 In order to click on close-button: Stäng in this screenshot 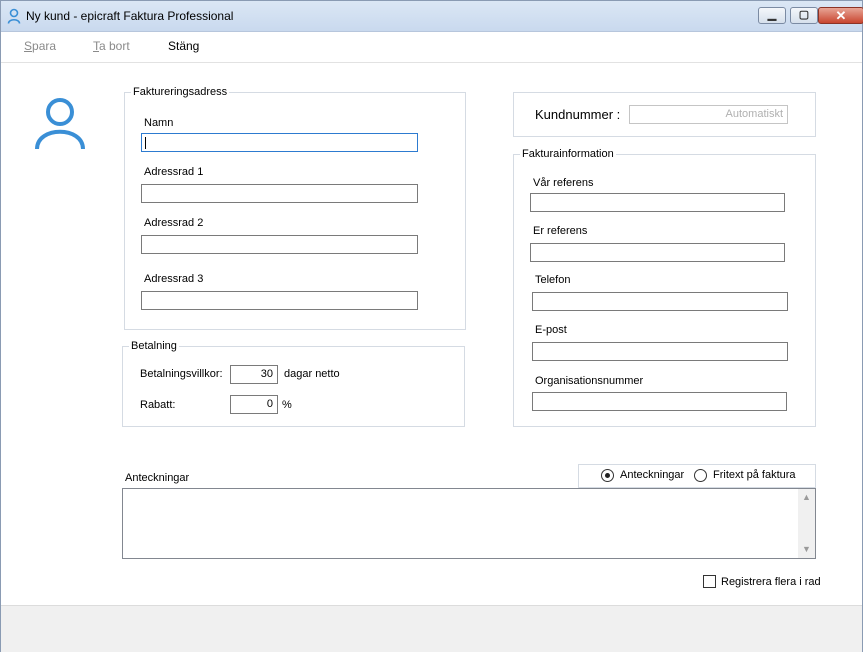, I will do `click(183, 46)`.